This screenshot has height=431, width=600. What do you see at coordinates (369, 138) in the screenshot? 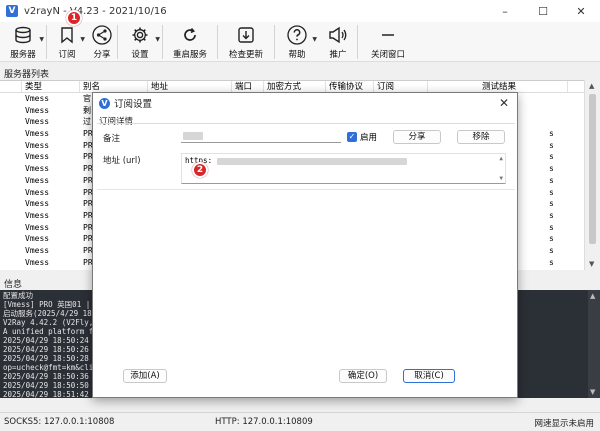
I see `enable-label: 启用` at bounding box center [369, 138].